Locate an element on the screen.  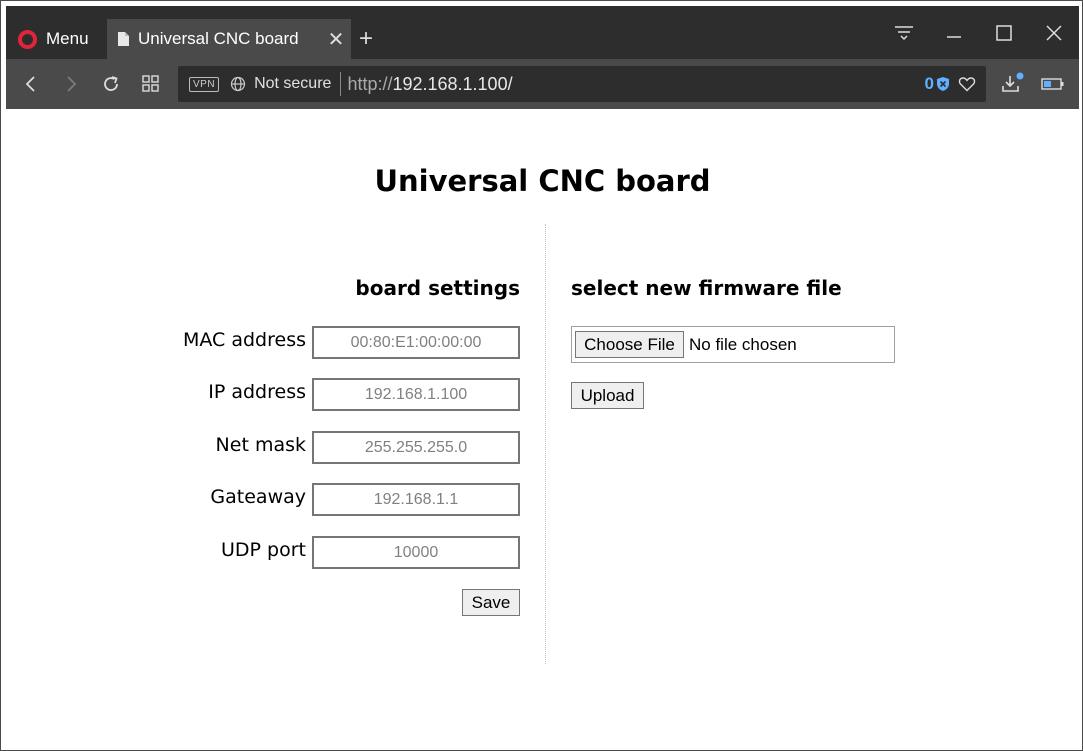
opera-menu-button: Menu is located at coordinates (55, 39).